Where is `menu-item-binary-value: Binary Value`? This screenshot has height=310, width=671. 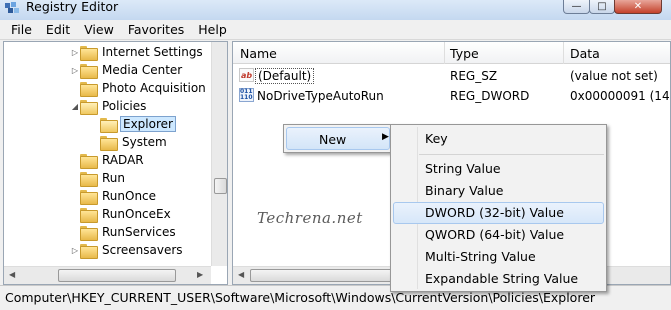
menu-item-binary-value: Binary Value is located at coordinates (498, 191).